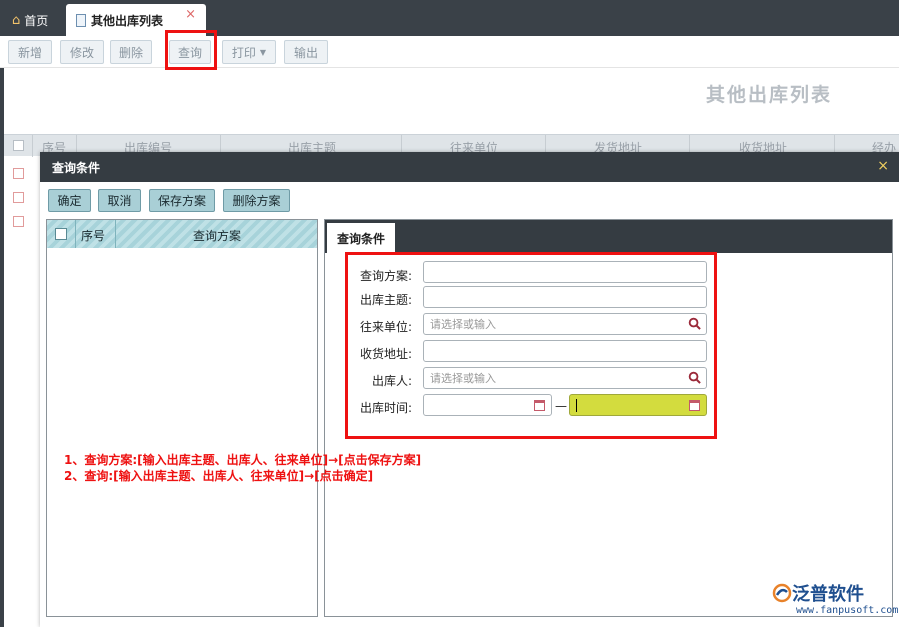 This screenshot has width=899, height=627. Describe the element at coordinates (119, 200) in the screenshot. I see `cancel-button: 取消` at that location.